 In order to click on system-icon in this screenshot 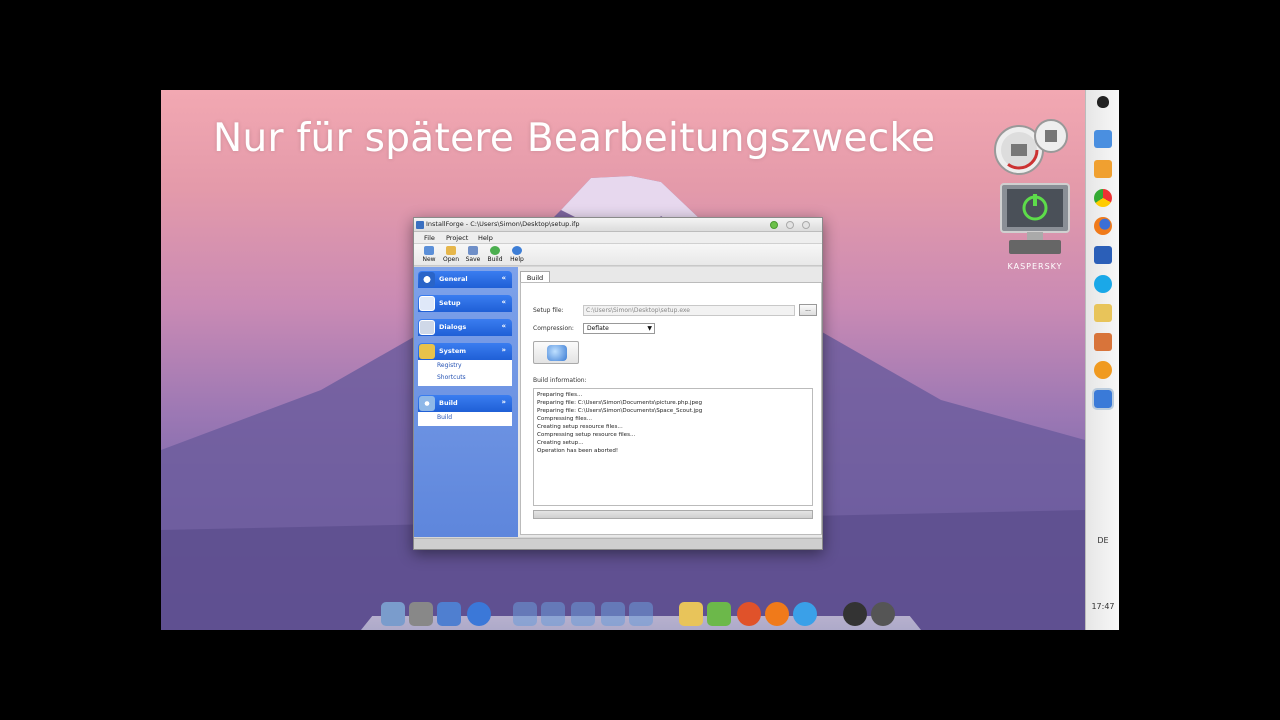, I will do `click(427, 351)`.